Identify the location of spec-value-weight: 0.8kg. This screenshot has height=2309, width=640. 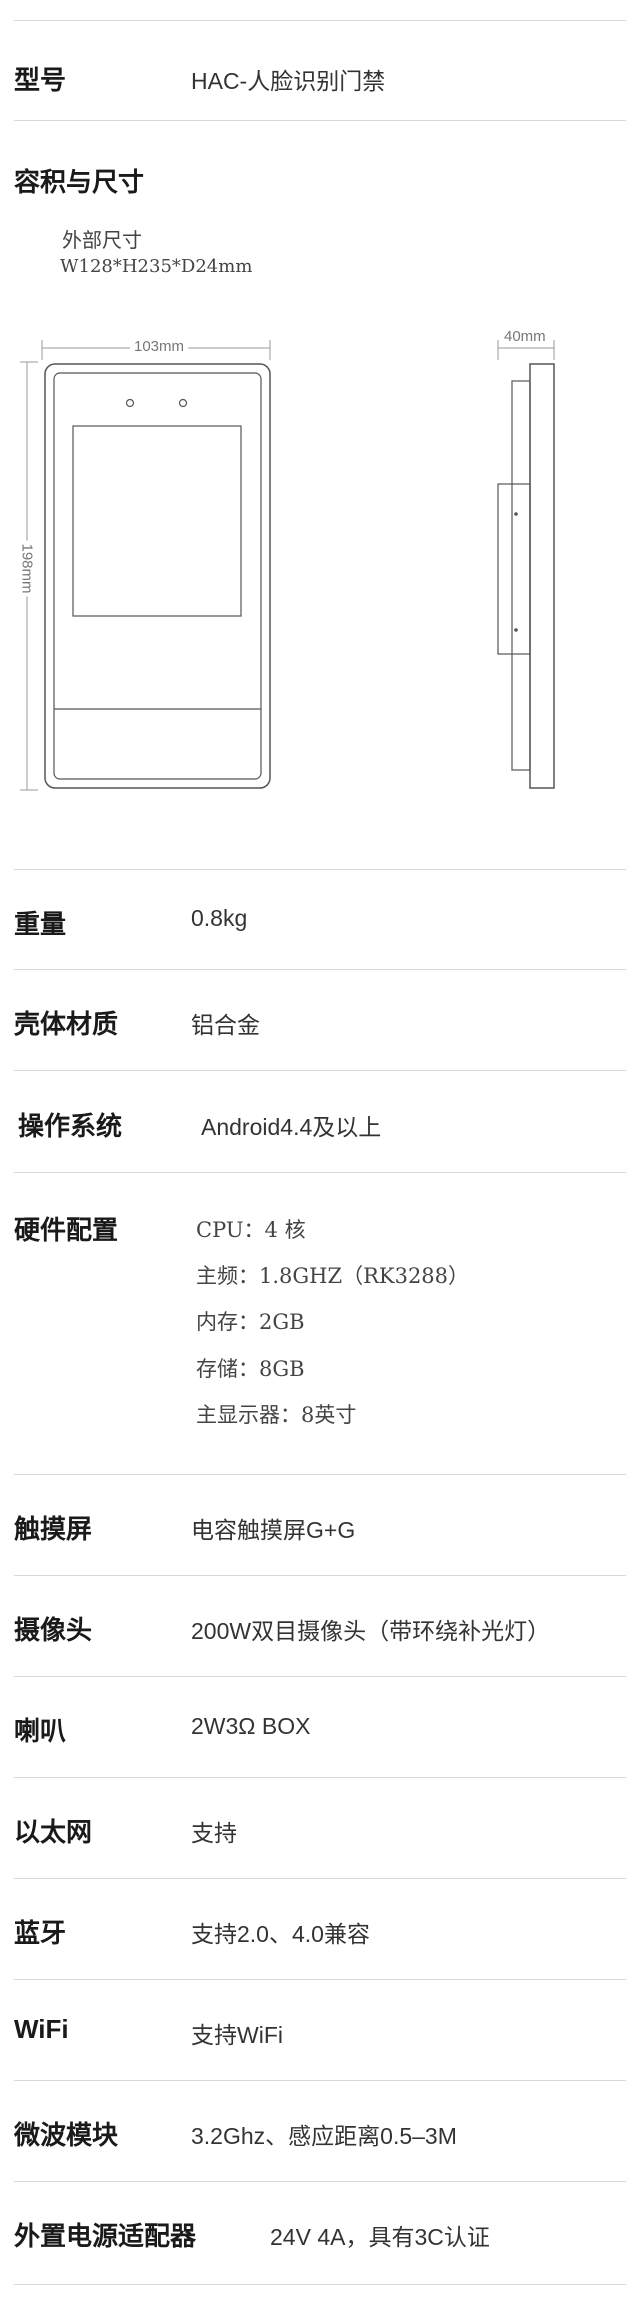
(219, 918).